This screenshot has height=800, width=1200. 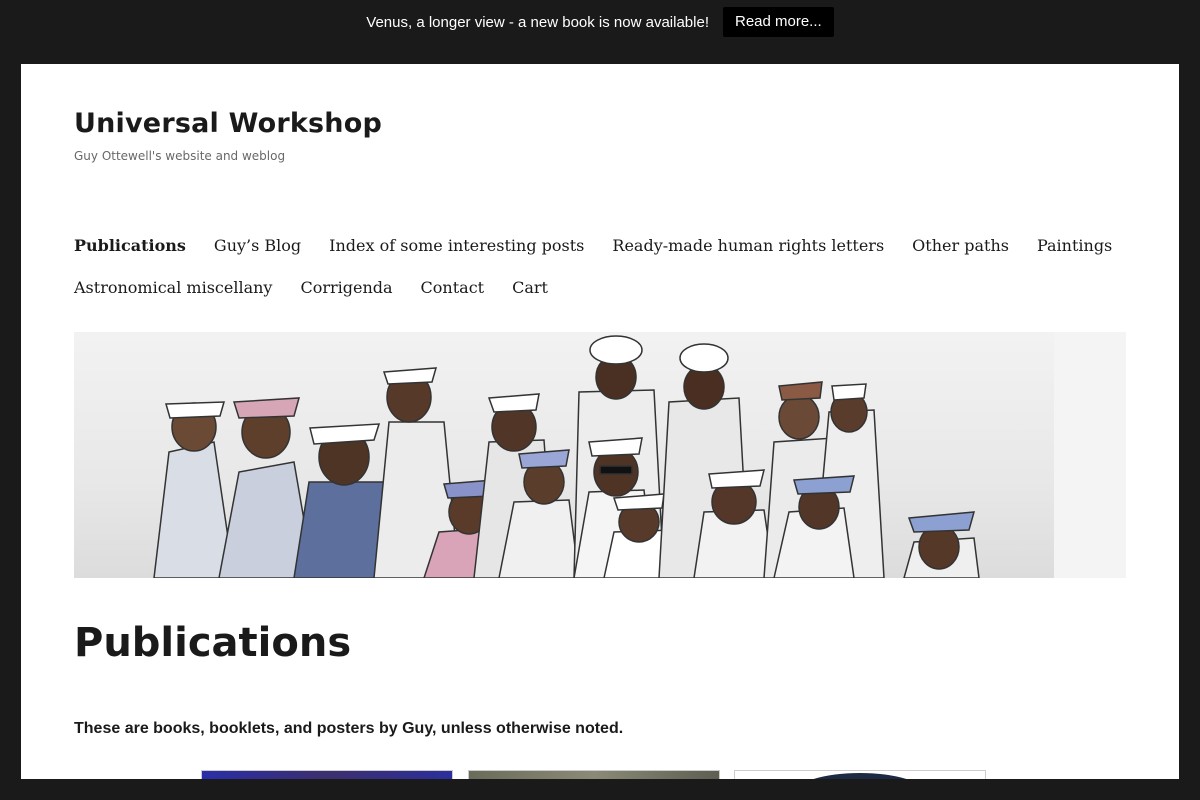 What do you see at coordinates (748, 245) in the screenshot?
I see `nav-item-human-rights-letters: Ready-made human rights letters` at bounding box center [748, 245].